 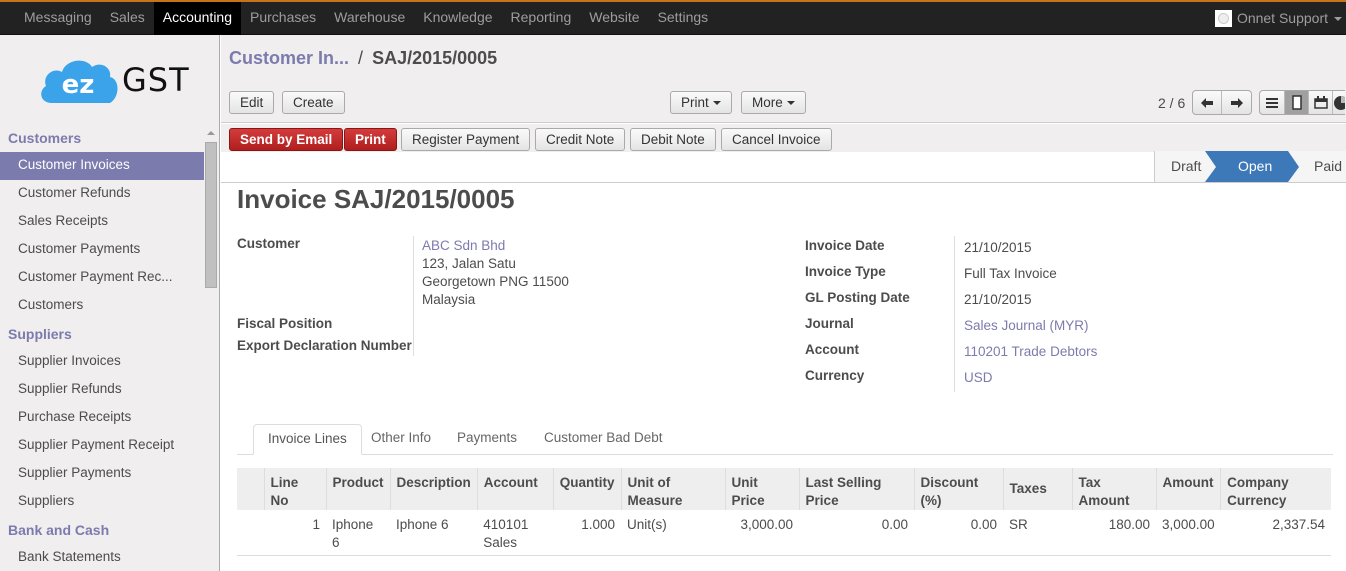 What do you see at coordinates (102, 222) in the screenshot?
I see `sidebar-item-sales-receipts: Sales Receipts` at bounding box center [102, 222].